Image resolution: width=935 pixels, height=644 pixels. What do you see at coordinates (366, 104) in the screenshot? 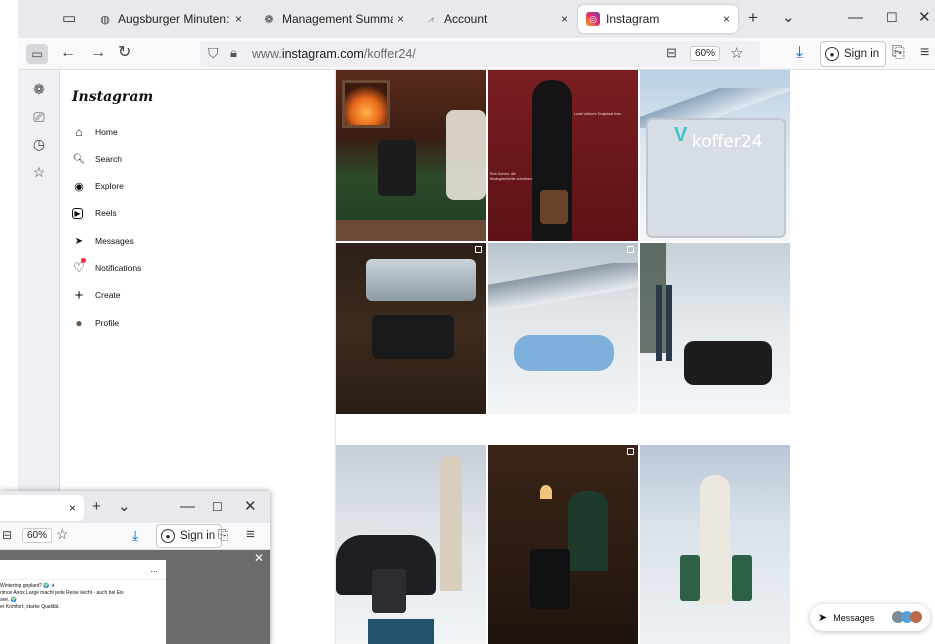
I see `fireplace-image` at bounding box center [366, 104].